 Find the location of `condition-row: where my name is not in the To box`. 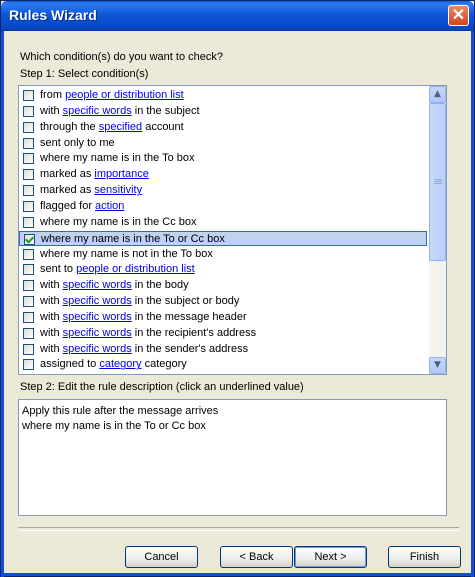

condition-row: where my name is not in the To box is located at coordinates (223, 254).